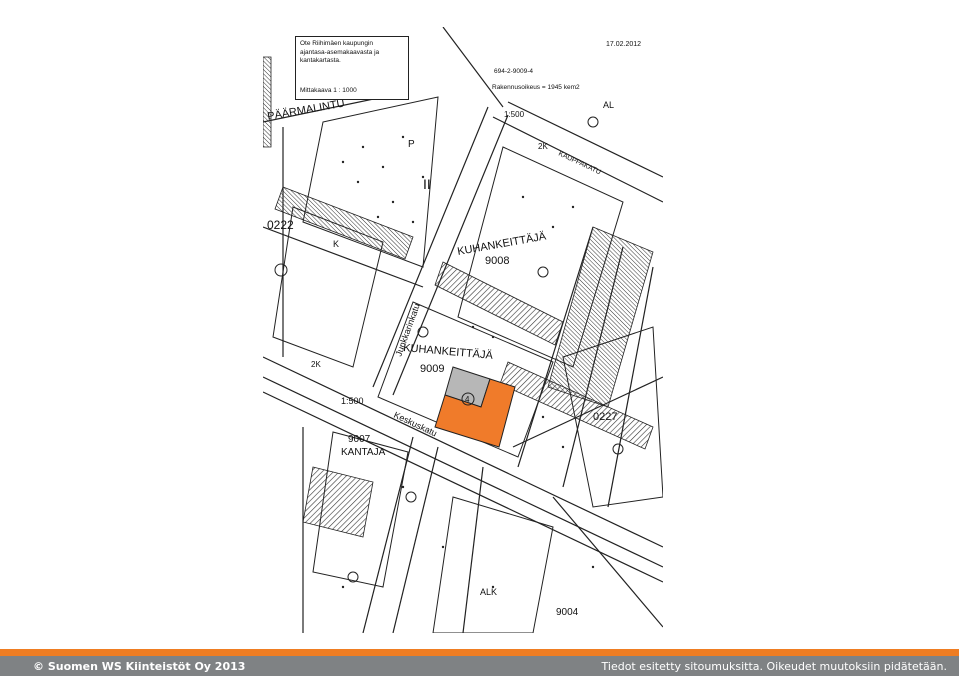 The width and height of the screenshot is (959, 676). What do you see at coordinates (501, 244) in the screenshot?
I see `label-kuhankeitta-upper: KUHANKEITTÄJÄ` at bounding box center [501, 244].